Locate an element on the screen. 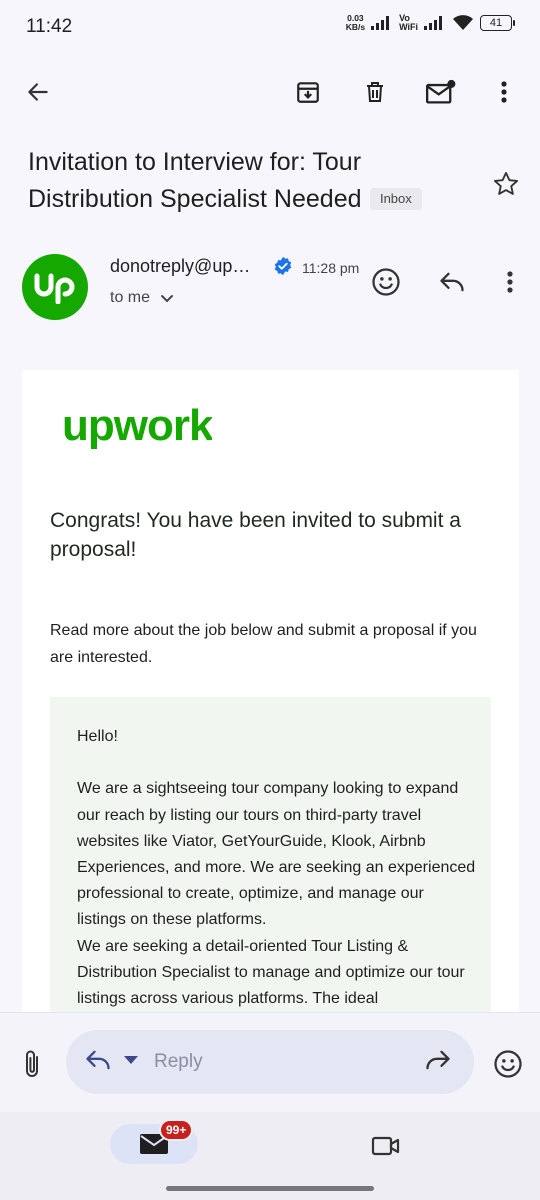 Image resolution: width=540 pixels, height=1200 pixels. status-icons: 0.03 KB/s Vo WiFi 41 is located at coordinates (430, 22).